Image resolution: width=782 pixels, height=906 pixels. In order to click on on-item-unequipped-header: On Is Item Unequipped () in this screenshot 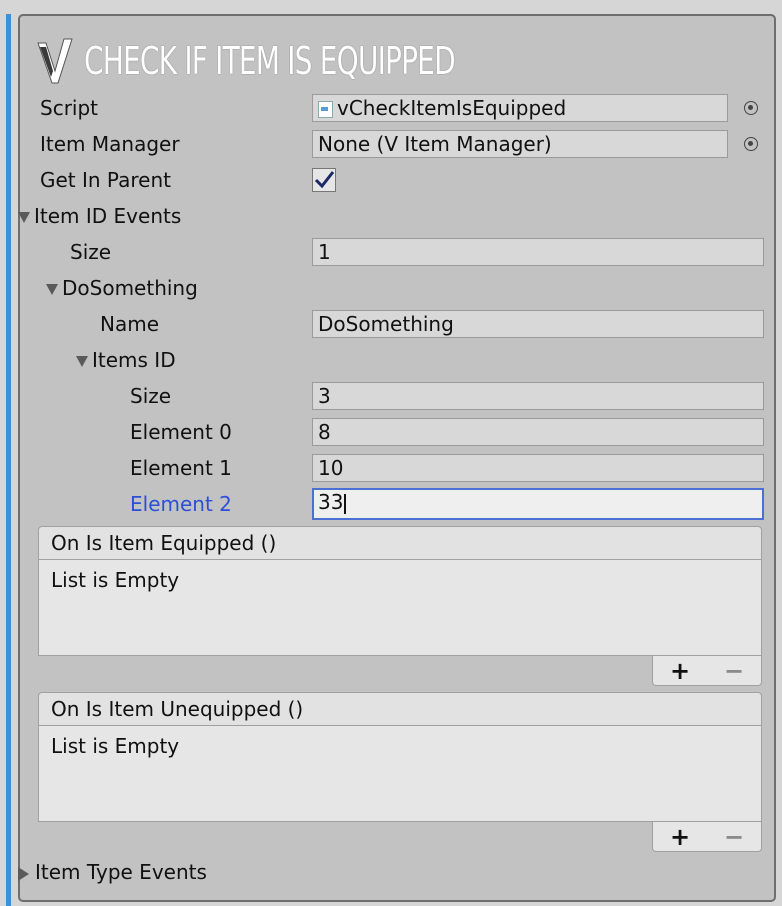, I will do `click(400, 709)`.